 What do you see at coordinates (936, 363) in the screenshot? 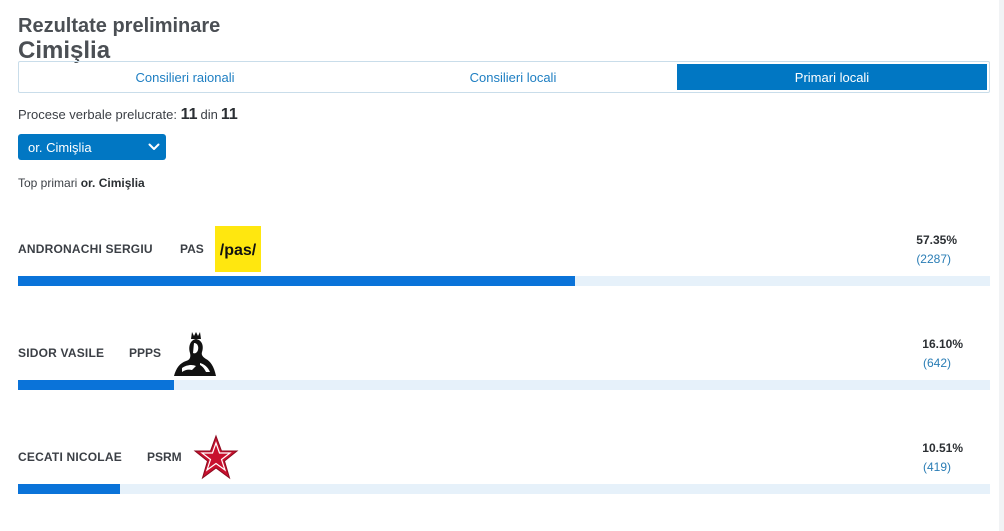
I see `candidate-votes: (642)` at bounding box center [936, 363].